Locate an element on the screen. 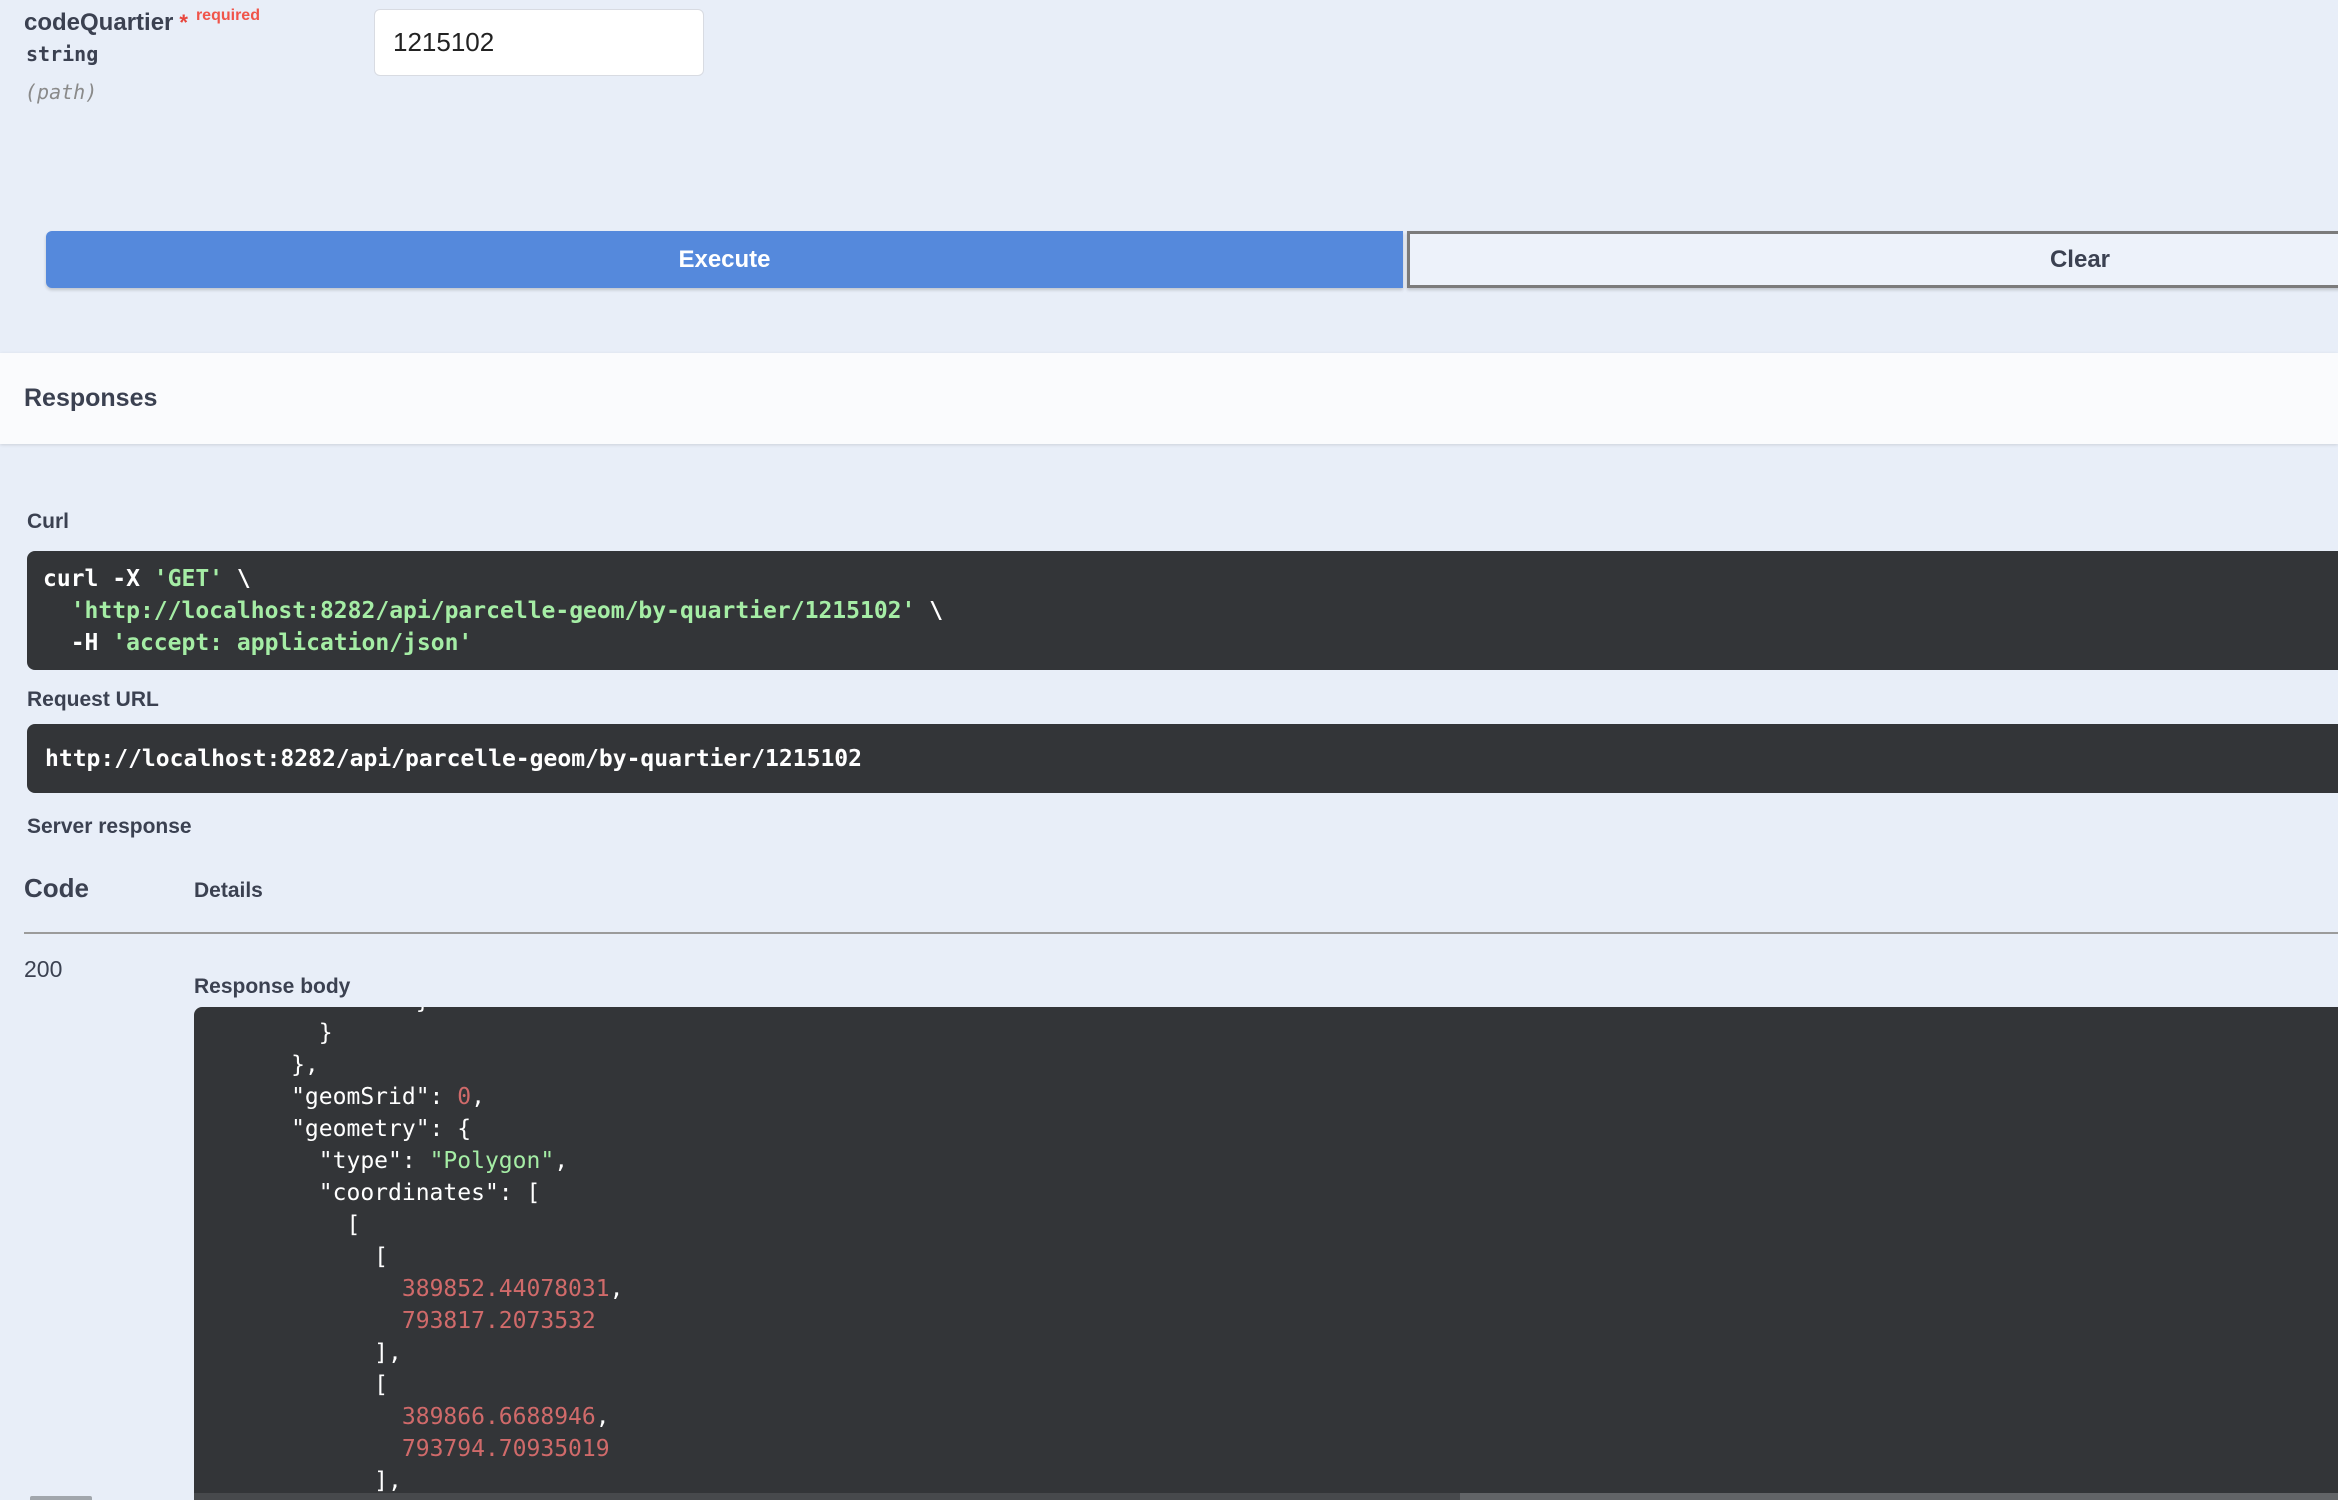  parameter-type: string is located at coordinates (62, 54).